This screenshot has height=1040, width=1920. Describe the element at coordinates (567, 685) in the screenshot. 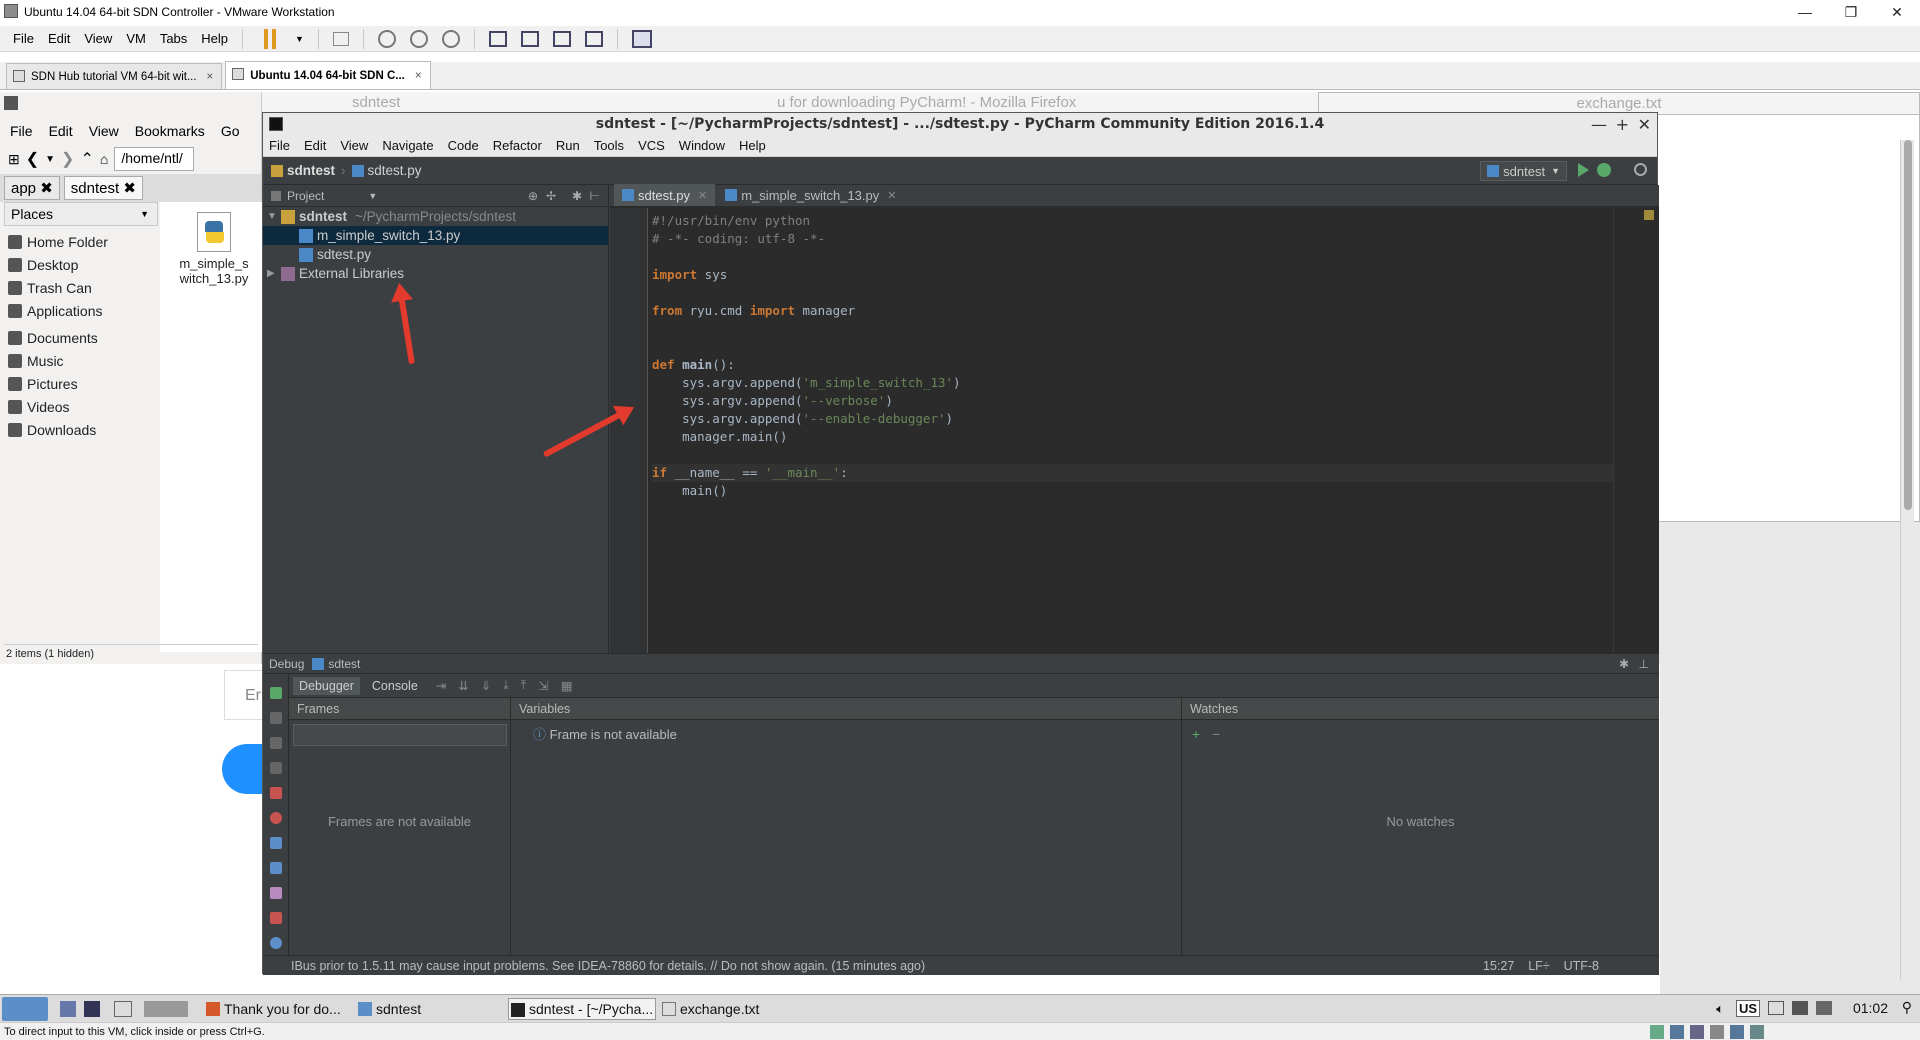

I see `evaluate-icon: ▦` at that location.